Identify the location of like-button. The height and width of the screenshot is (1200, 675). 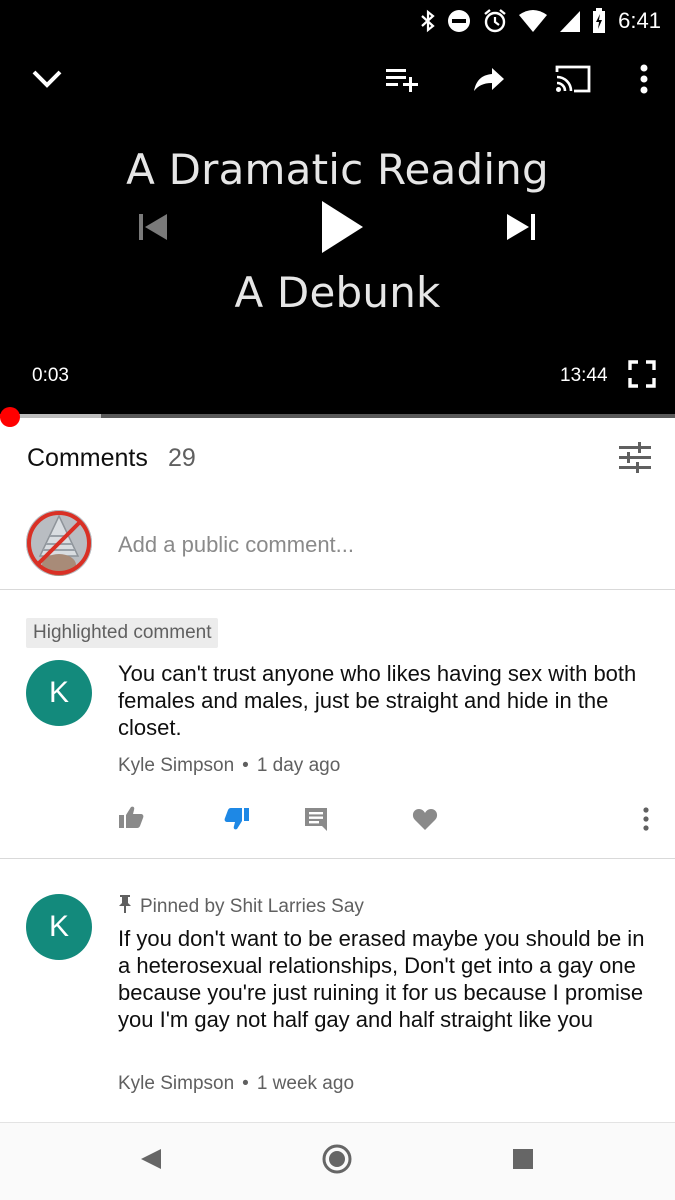
(131, 819).